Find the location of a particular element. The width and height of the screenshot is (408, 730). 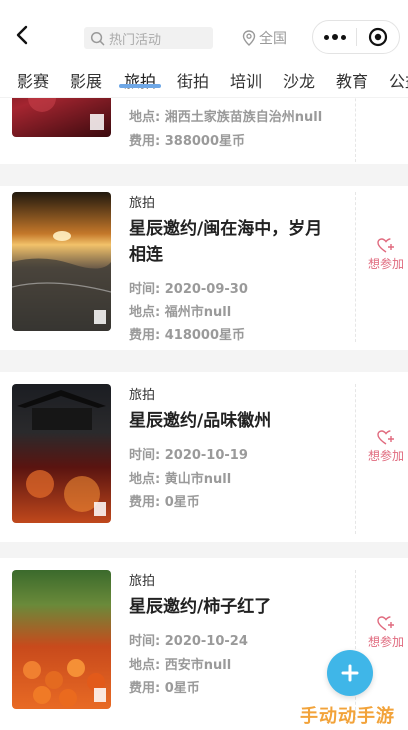

tab-peixun: 培训 is located at coordinates (246, 80).